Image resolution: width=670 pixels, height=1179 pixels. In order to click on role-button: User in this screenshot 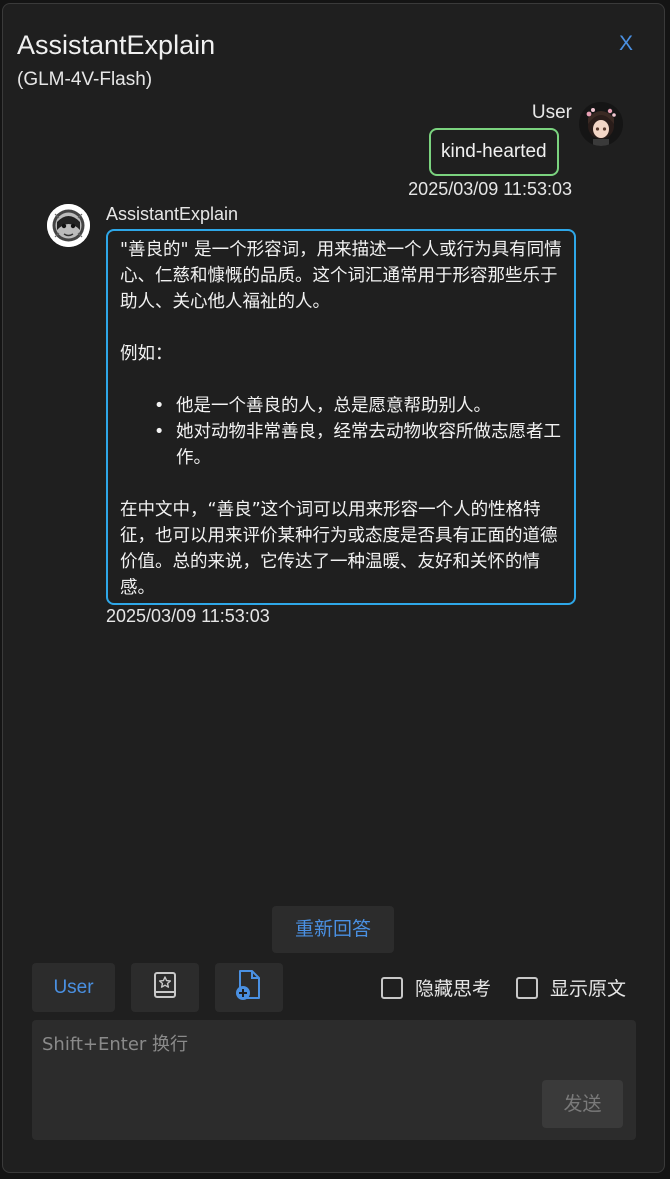, I will do `click(73, 987)`.